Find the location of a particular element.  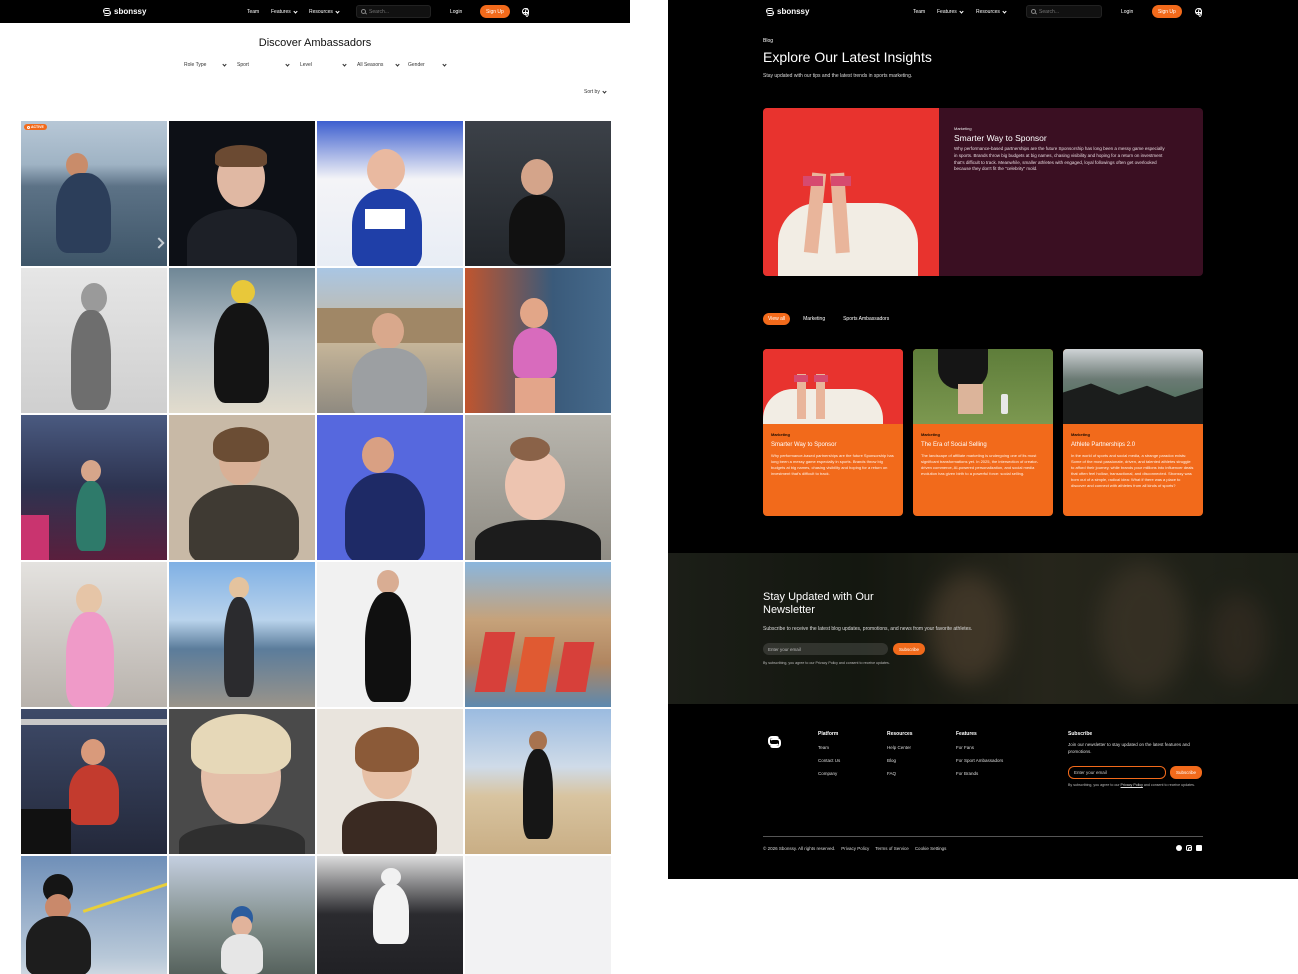

footer-link-team: Team is located at coordinates (829, 747).